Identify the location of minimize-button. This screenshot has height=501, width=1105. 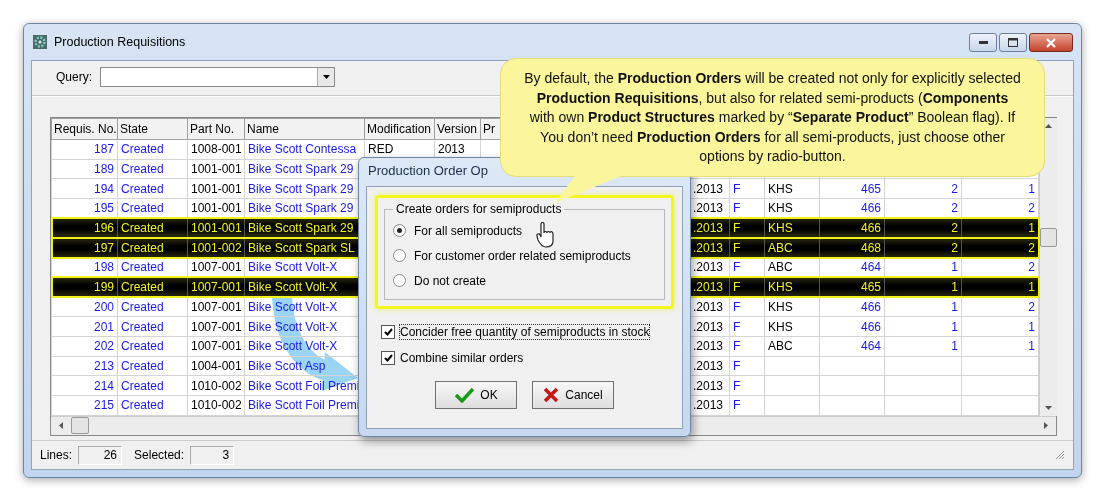
(983, 42).